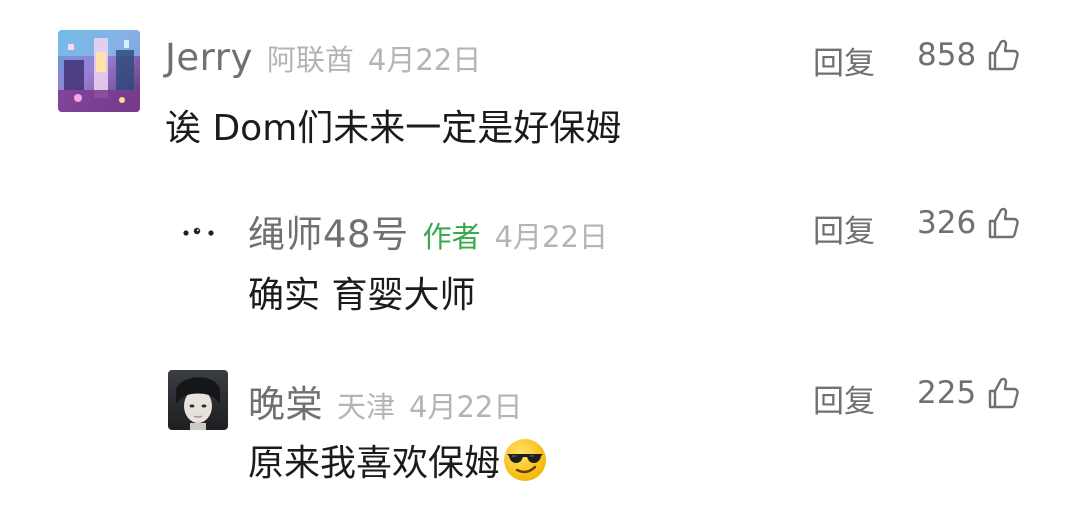  Describe the element at coordinates (393, 128) in the screenshot. I see `comment-text: 诶 Dom们未来一定是好保姆` at that location.